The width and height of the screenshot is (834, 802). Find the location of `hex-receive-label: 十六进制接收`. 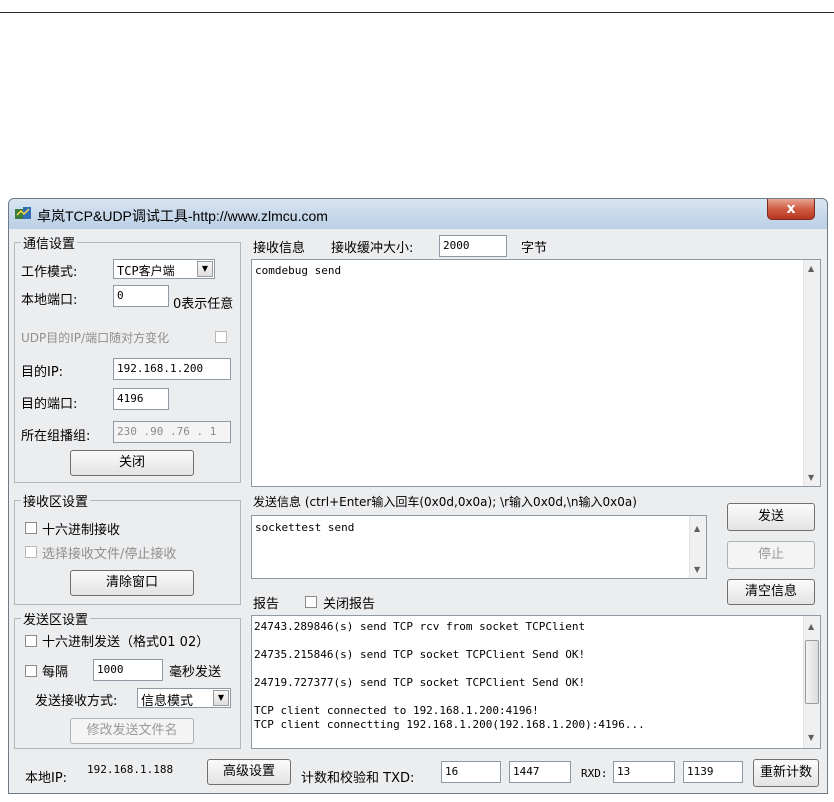

hex-receive-label: 十六进制接收 is located at coordinates (81, 530).